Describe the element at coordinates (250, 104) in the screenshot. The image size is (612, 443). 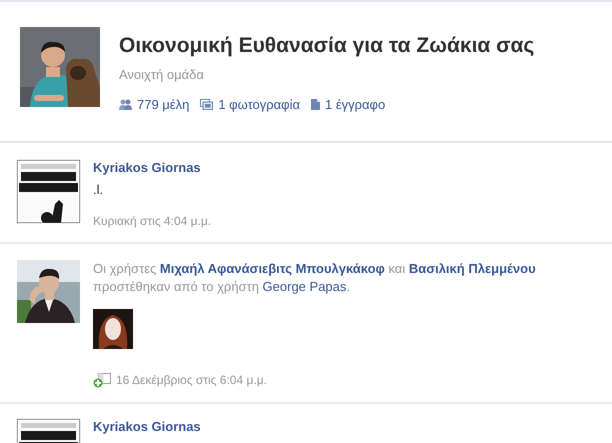
I see `photos-link: 1 φωτογραφία` at that location.